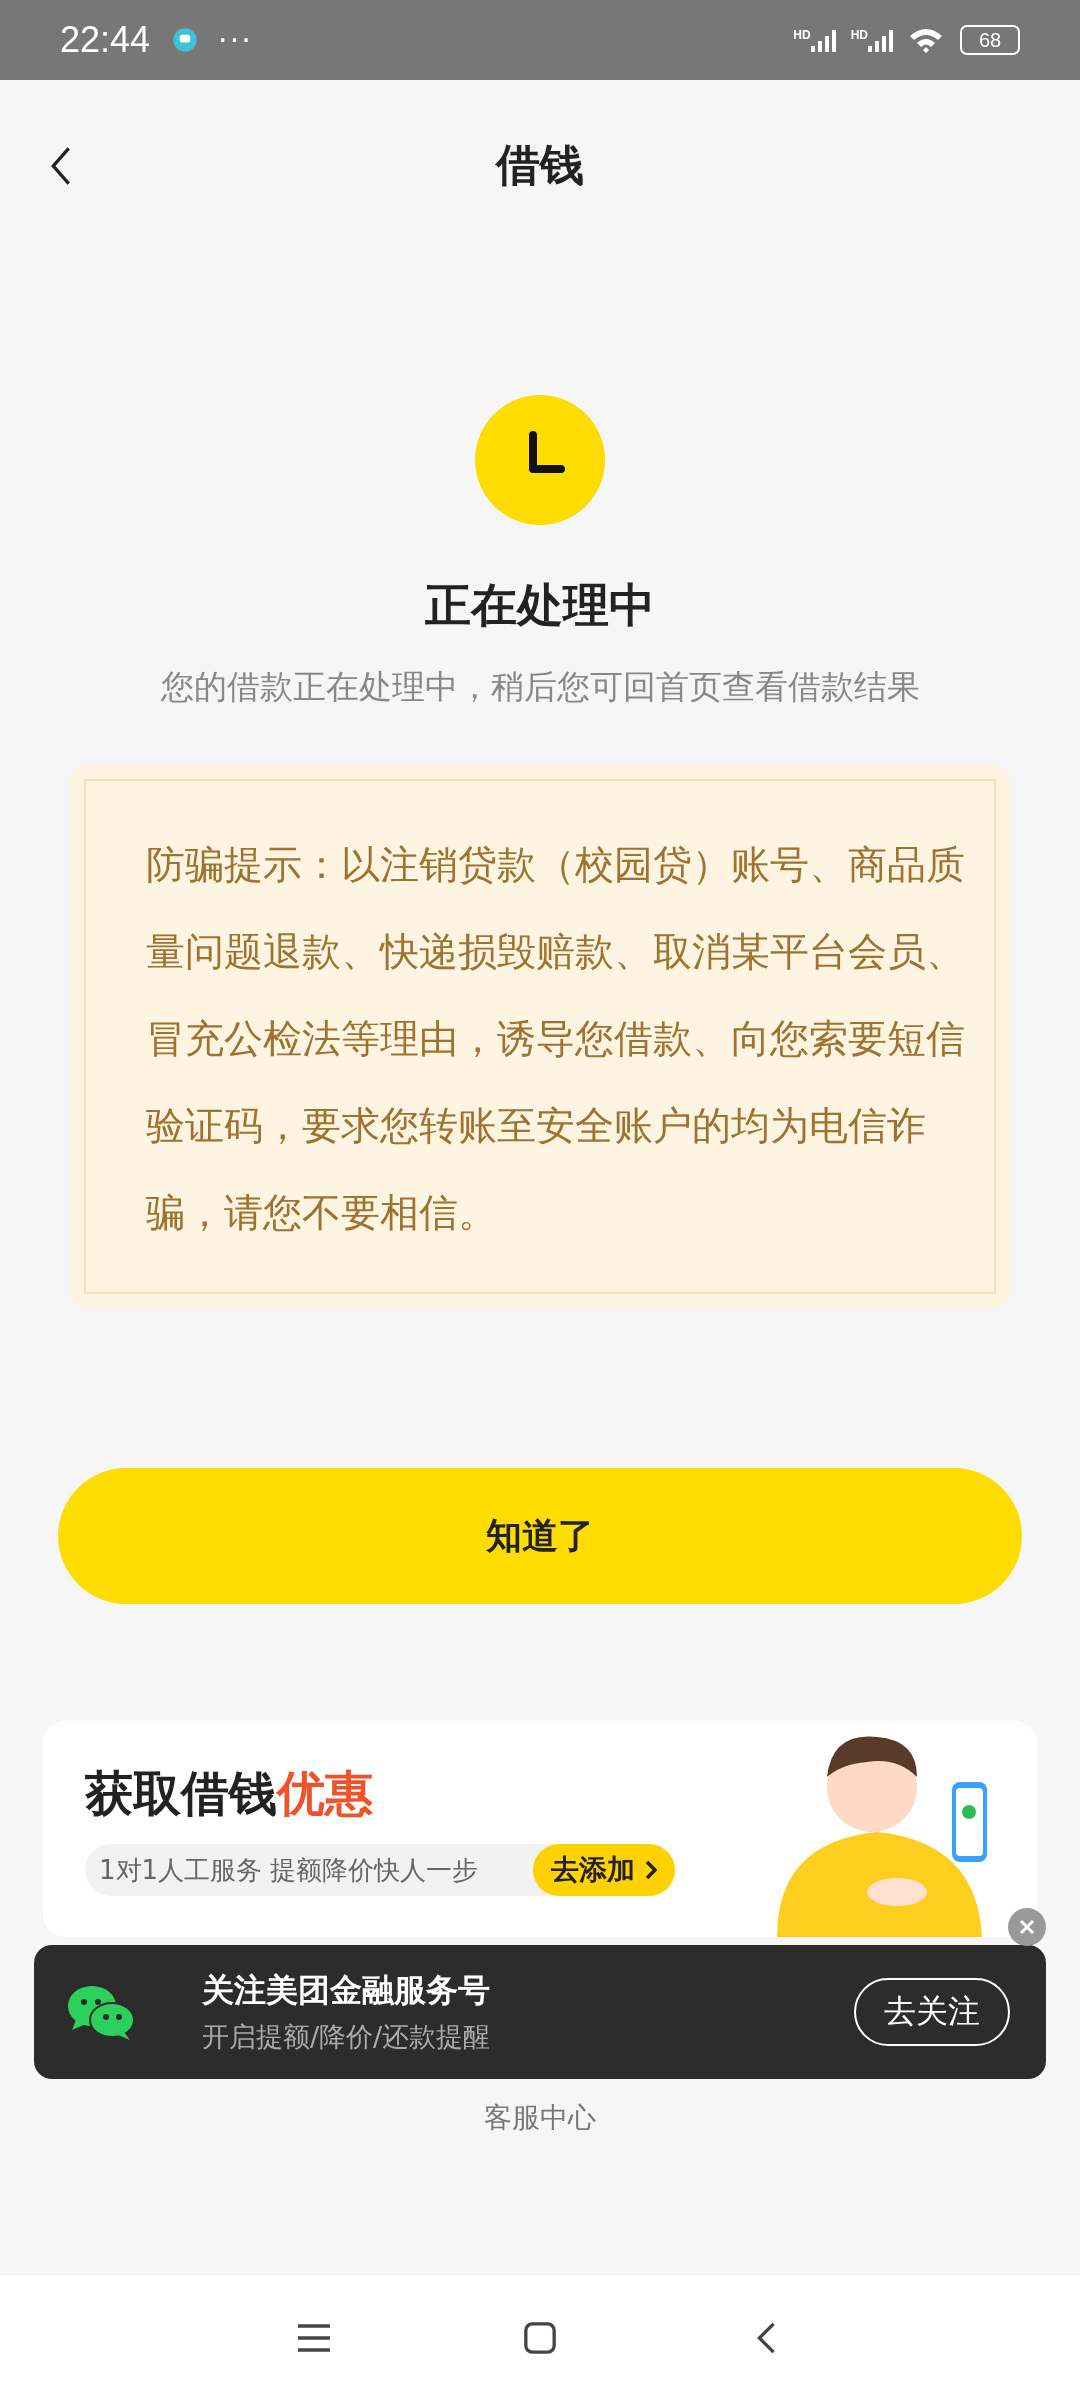 This screenshot has height=2400, width=1080. What do you see at coordinates (540, 164) in the screenshot?
I see `page-title: 借钱` at bounding box center [540, 164].